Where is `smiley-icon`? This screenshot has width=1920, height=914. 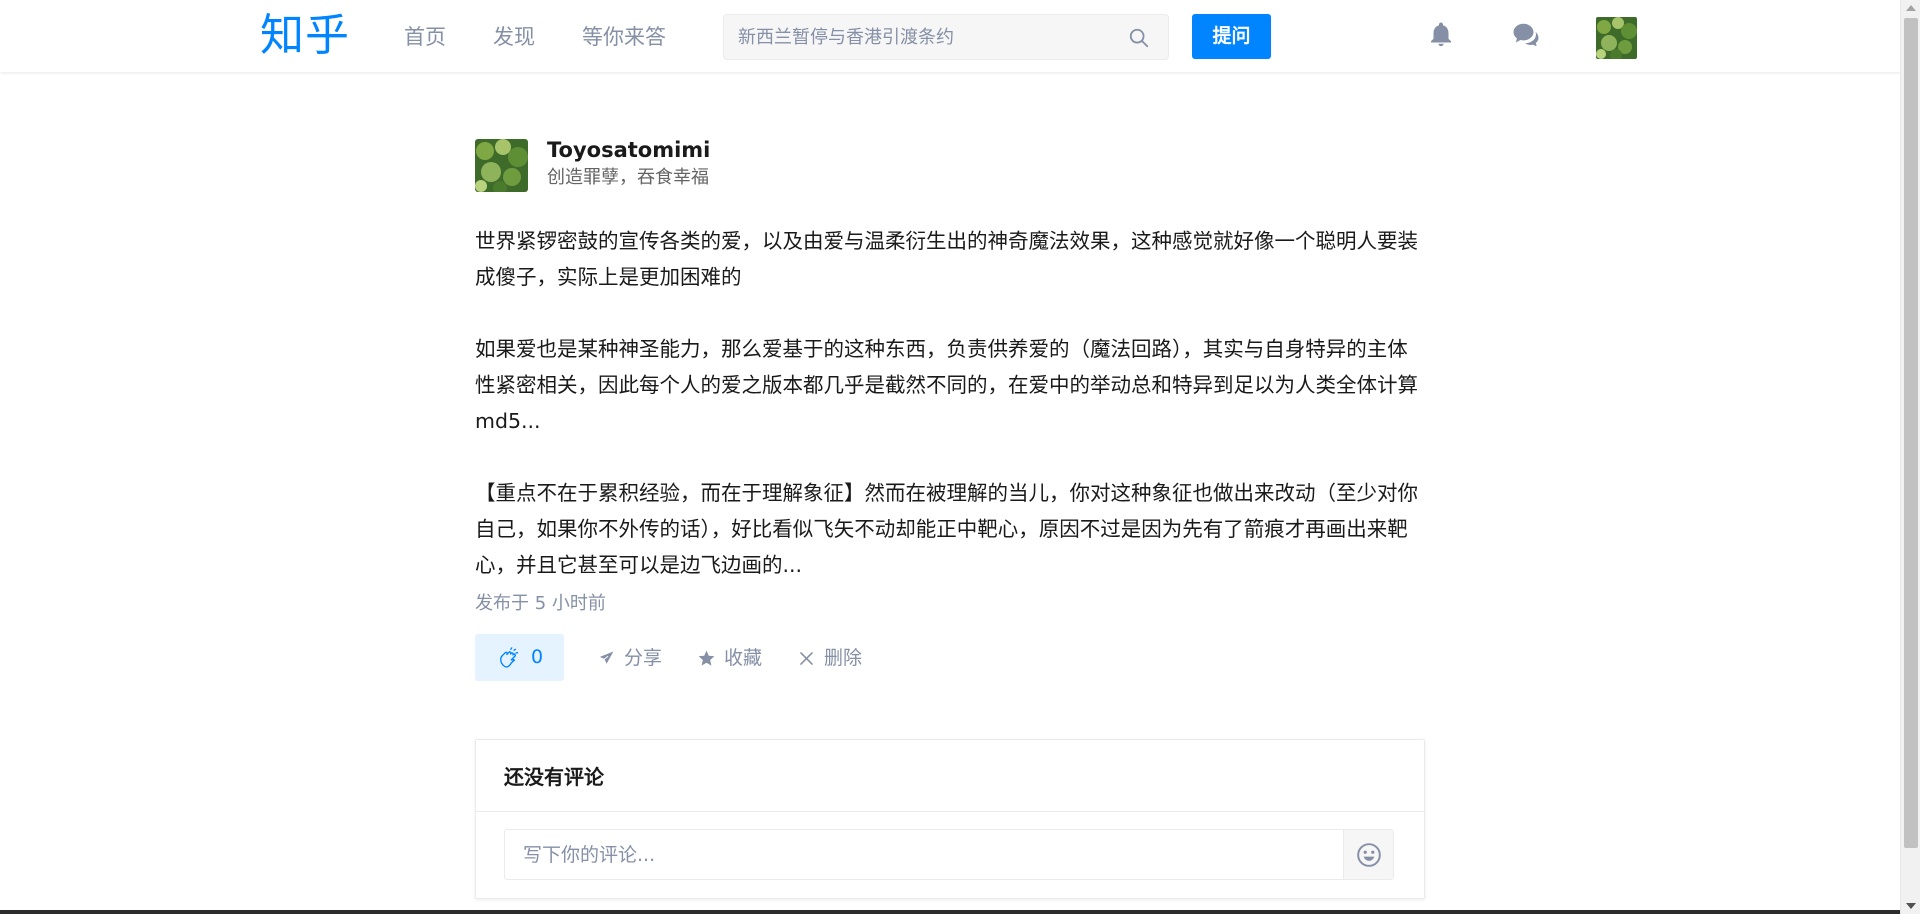
smiley-icon is located at coordinates (1369, 855).